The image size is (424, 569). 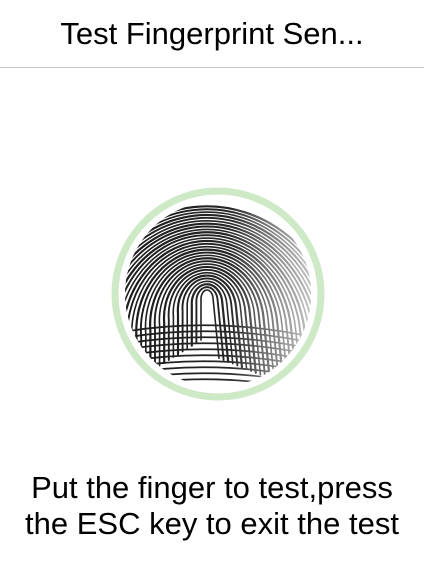 I want to click on instructions-line-2: the ESC key to exit the test, so click(x=212, y=523).